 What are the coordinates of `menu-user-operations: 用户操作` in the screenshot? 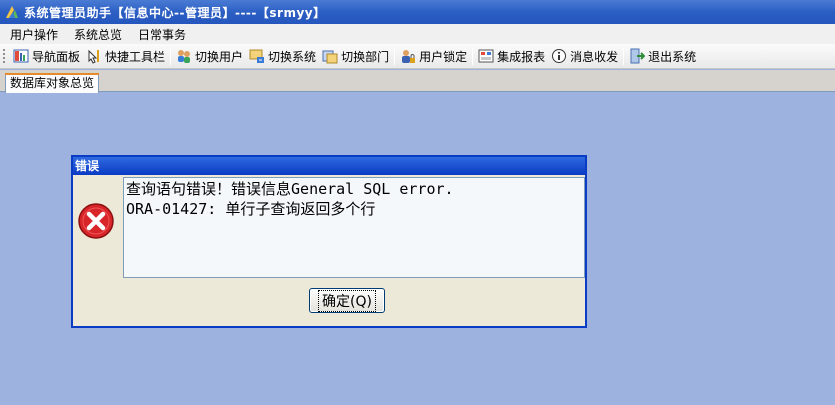 It's located at (34, 34).